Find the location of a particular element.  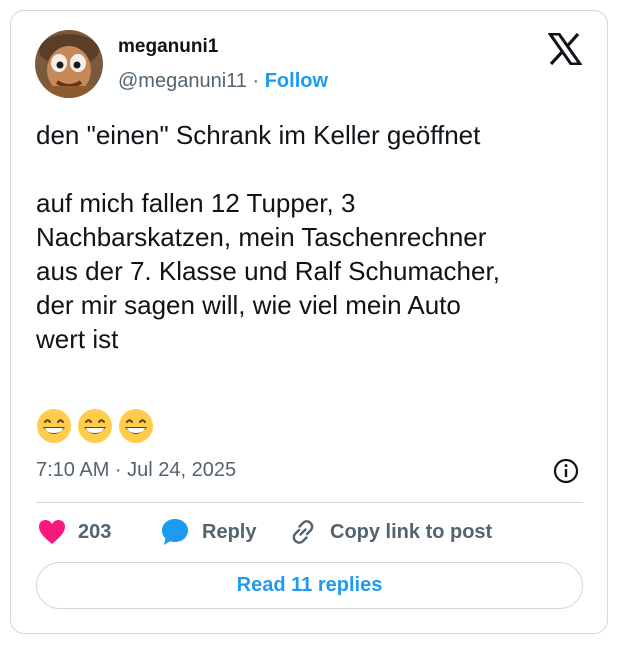

author-display-name: meganuni1 is located at coordinates (168, 47).